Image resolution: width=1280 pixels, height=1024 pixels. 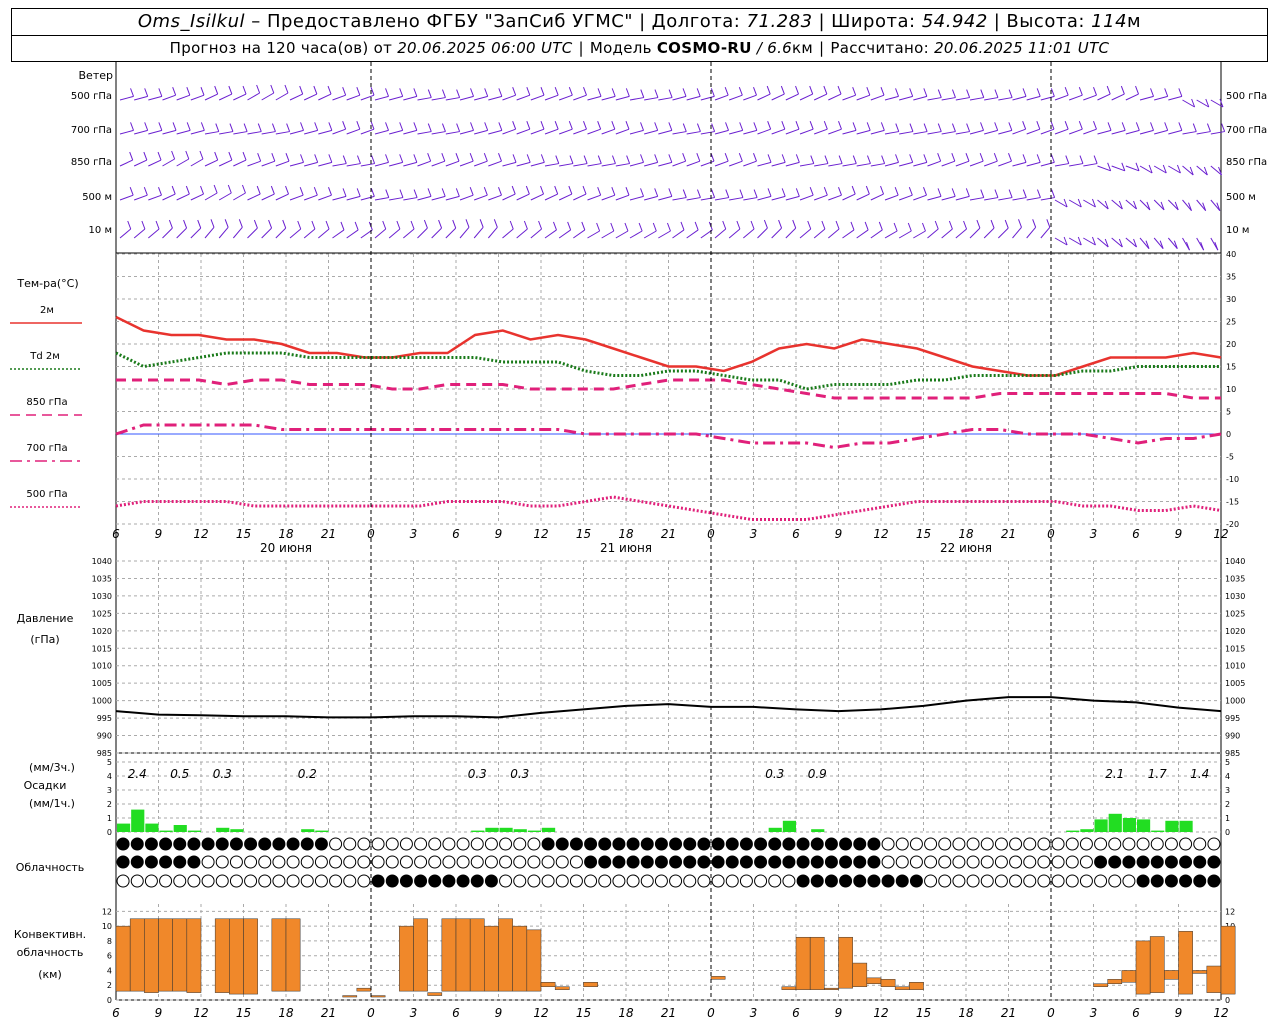 I want to click on hour-label: 3, so click(x=414, y=534).